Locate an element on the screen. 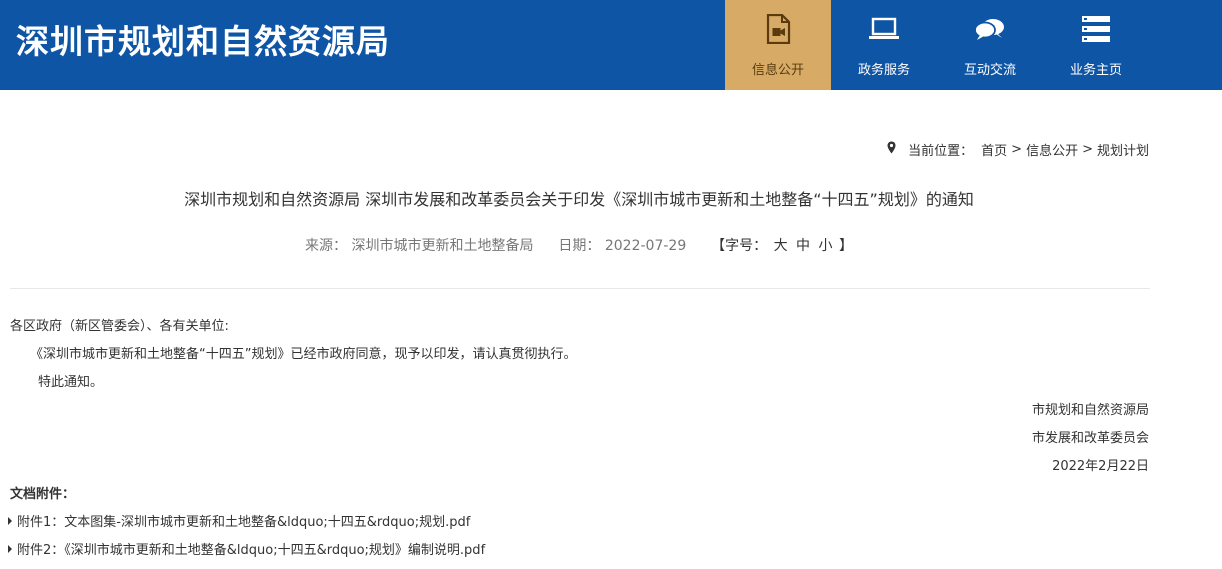  closing-text: 特此通知。 is located at coordinates (71, 382).